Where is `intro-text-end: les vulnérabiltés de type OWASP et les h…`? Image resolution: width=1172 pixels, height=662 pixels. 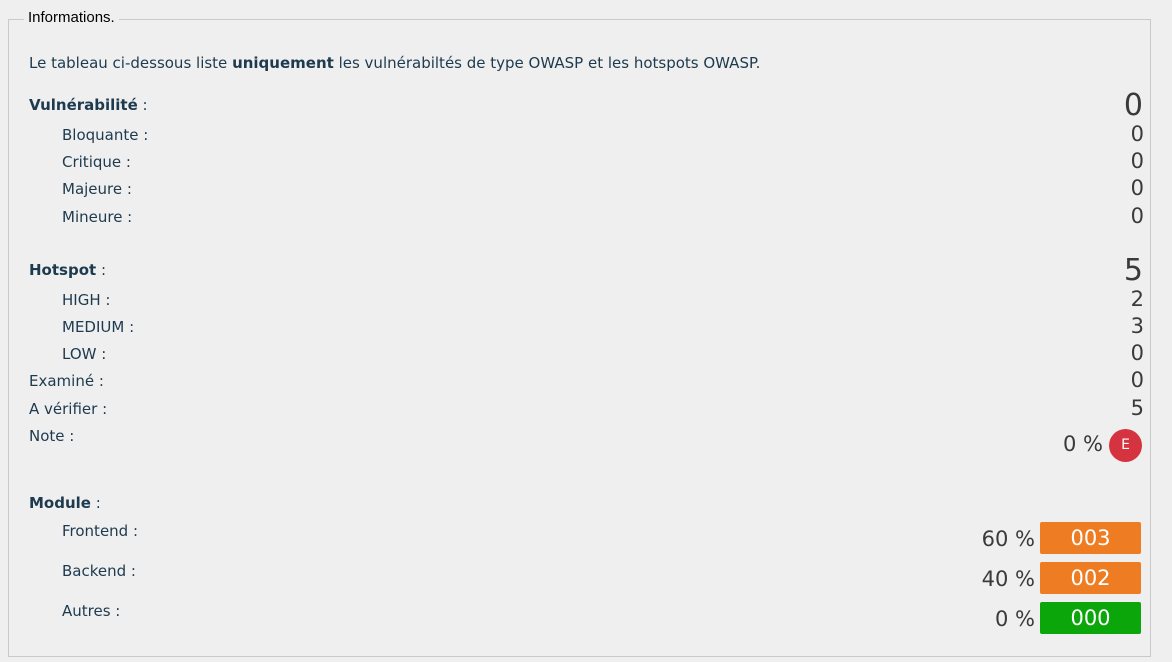
intro-text-end: les vulnérabiltés de type OWASP et les h… is located at coordinates (547, 63).